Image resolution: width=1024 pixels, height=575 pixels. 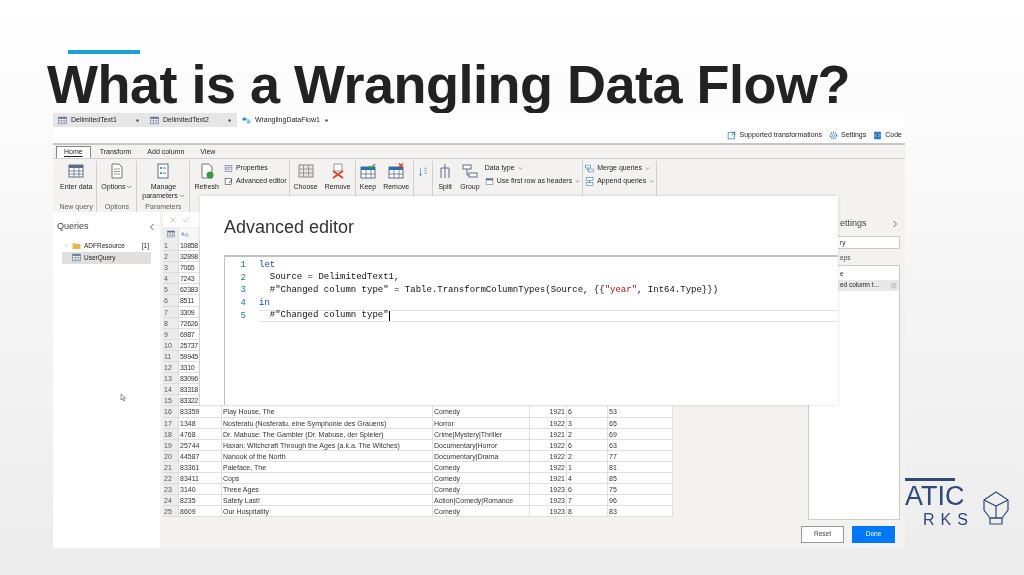 What do you see at coordinates (163, 171) in the screenshot?
I see `list-icon` at bounding box center [163, 171].